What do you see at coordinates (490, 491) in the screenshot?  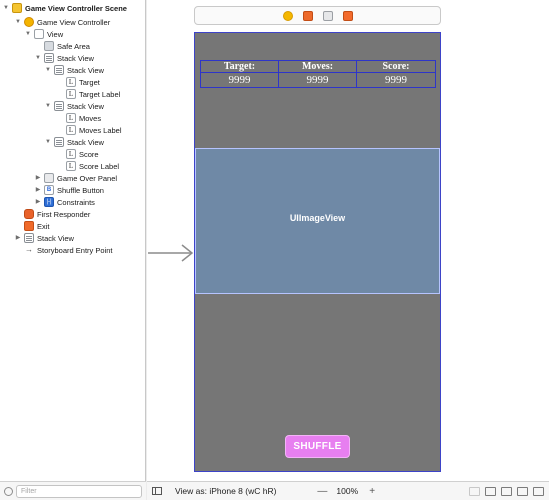 I see `align-icon` at bounding box center [490, 491].